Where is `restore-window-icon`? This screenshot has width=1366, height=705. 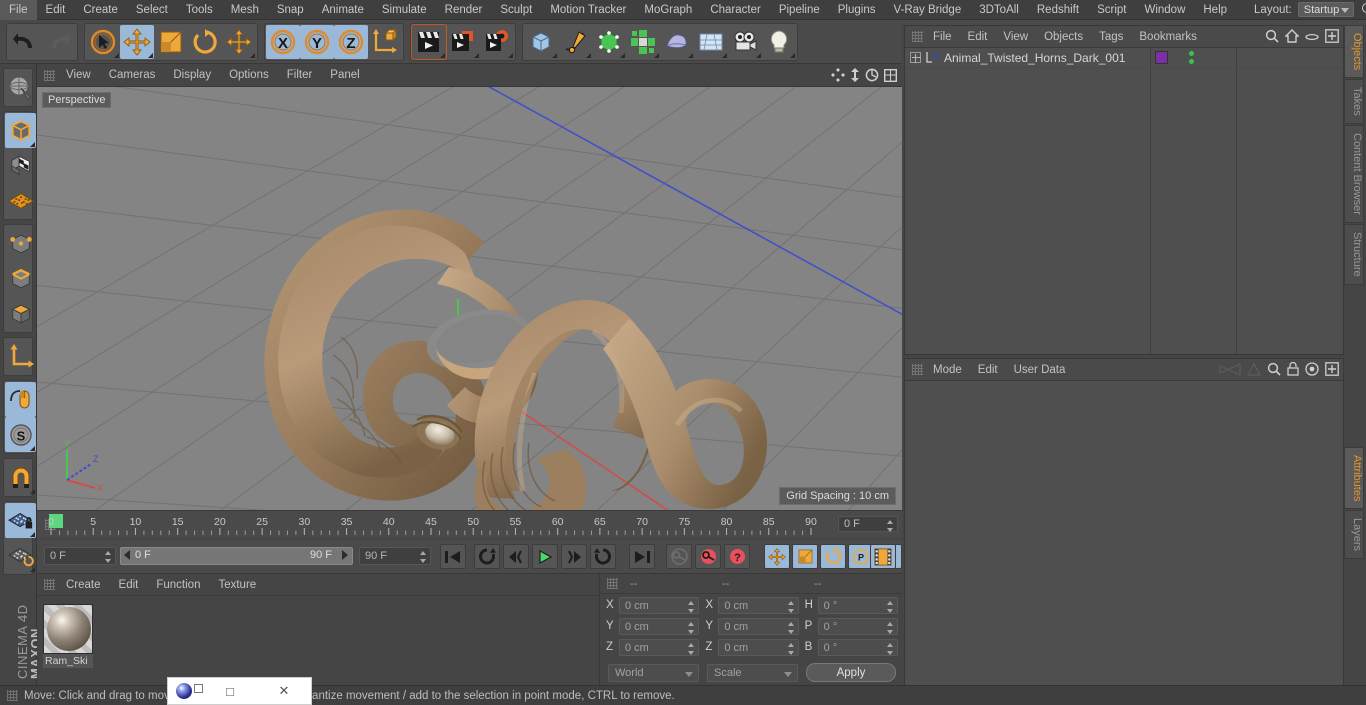
restore-window-icon is located at coordinates (198, 688).